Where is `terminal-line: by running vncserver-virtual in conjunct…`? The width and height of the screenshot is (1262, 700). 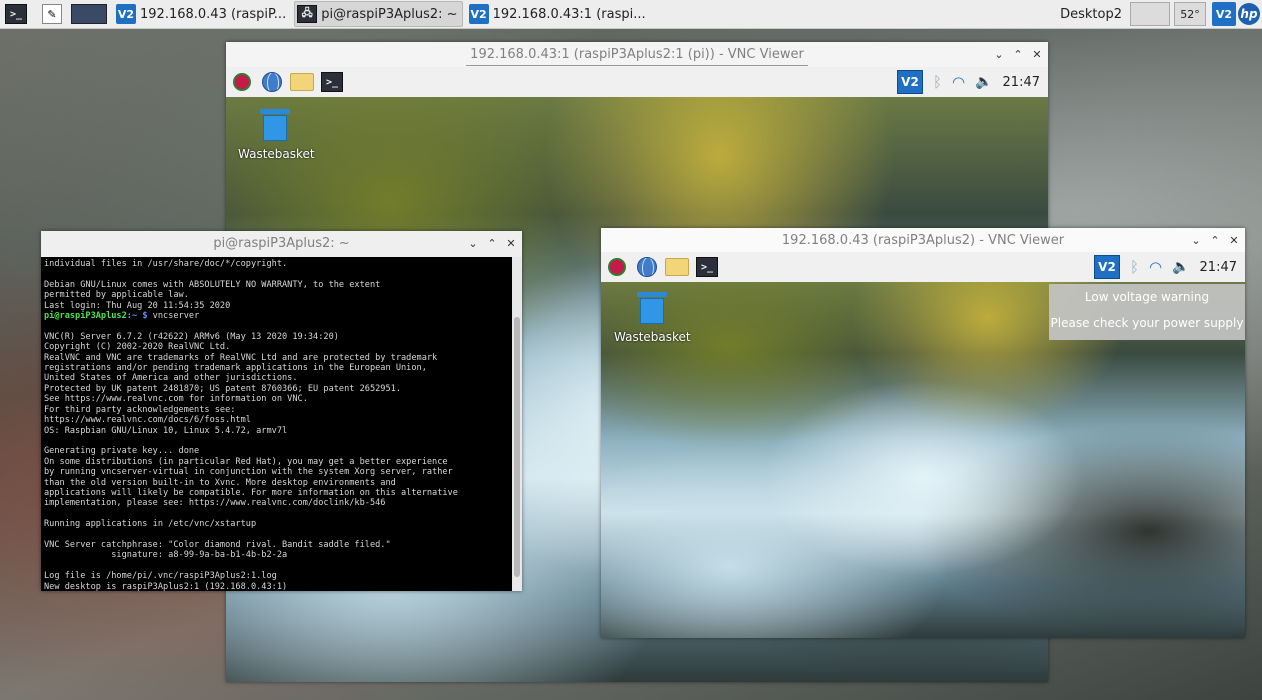
terminal-line: by running vncserver-virtual in conjunct… is located at coordinates (248, 472).